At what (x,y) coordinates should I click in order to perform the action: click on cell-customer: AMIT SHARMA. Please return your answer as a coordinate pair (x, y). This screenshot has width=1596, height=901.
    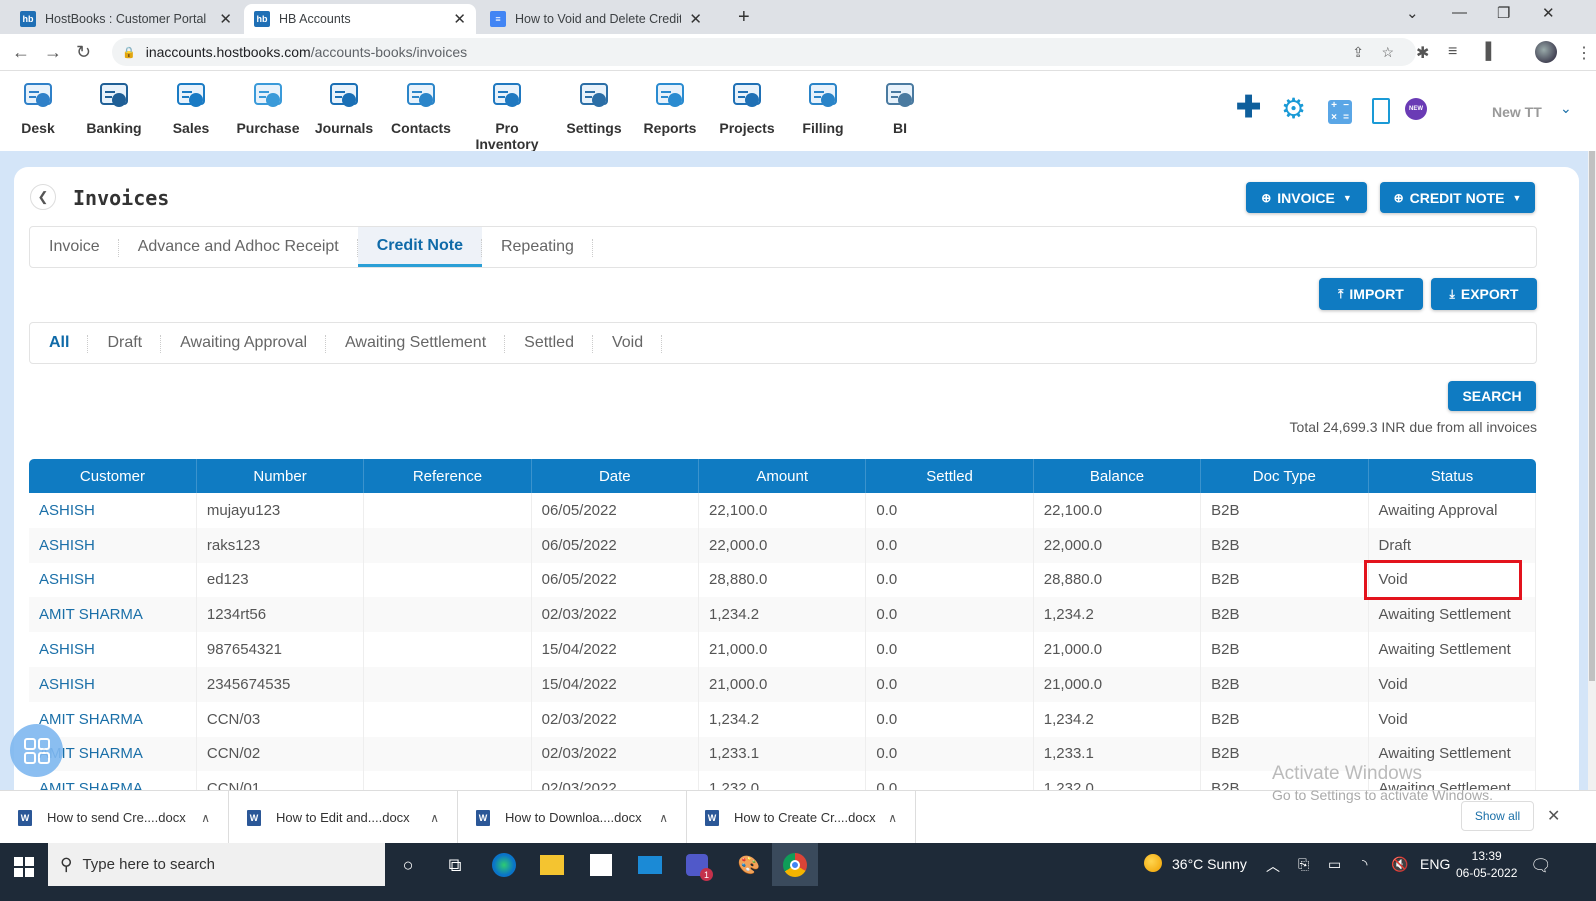
    Looking at the image, I should click on (113, 615).